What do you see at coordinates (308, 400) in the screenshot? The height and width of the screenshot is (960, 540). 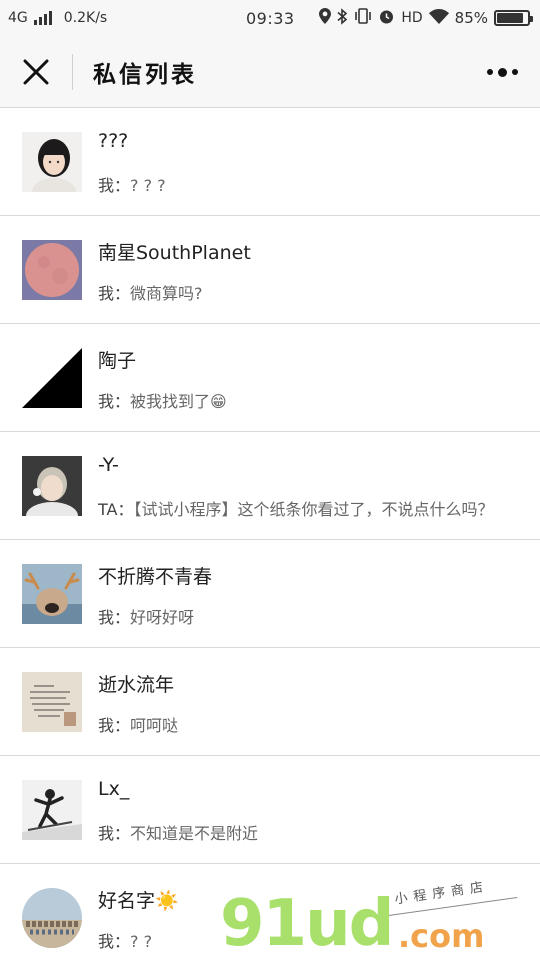 I see `chat-preview: 我：被我找到了😁` at bounding box center [308, 400].